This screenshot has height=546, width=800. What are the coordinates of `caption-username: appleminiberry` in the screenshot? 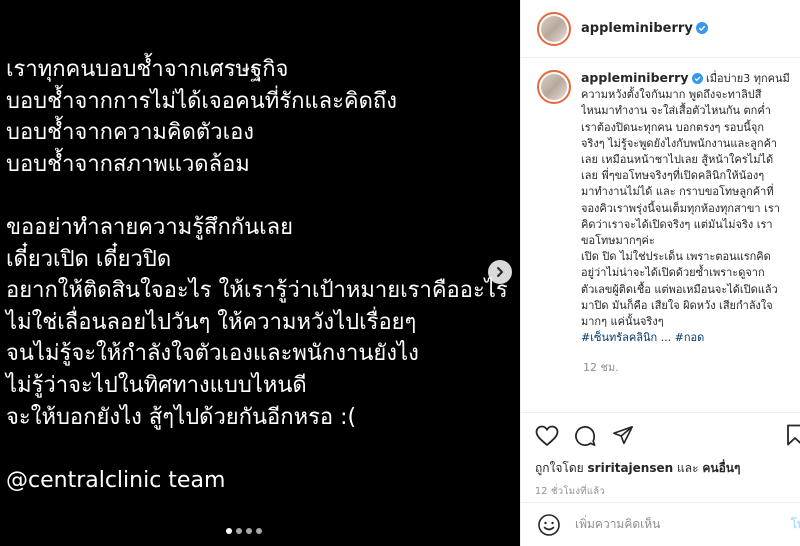 It's located at (635, 77).